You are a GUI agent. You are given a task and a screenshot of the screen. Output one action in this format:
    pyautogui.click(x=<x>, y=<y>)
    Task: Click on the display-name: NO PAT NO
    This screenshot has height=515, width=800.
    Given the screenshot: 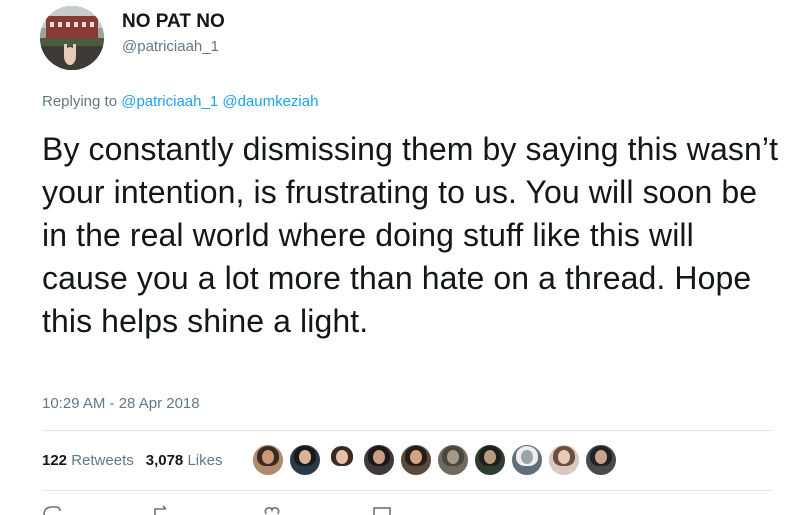 What is the action you would take?
    pyautogui.click(x=173, y=22)
    